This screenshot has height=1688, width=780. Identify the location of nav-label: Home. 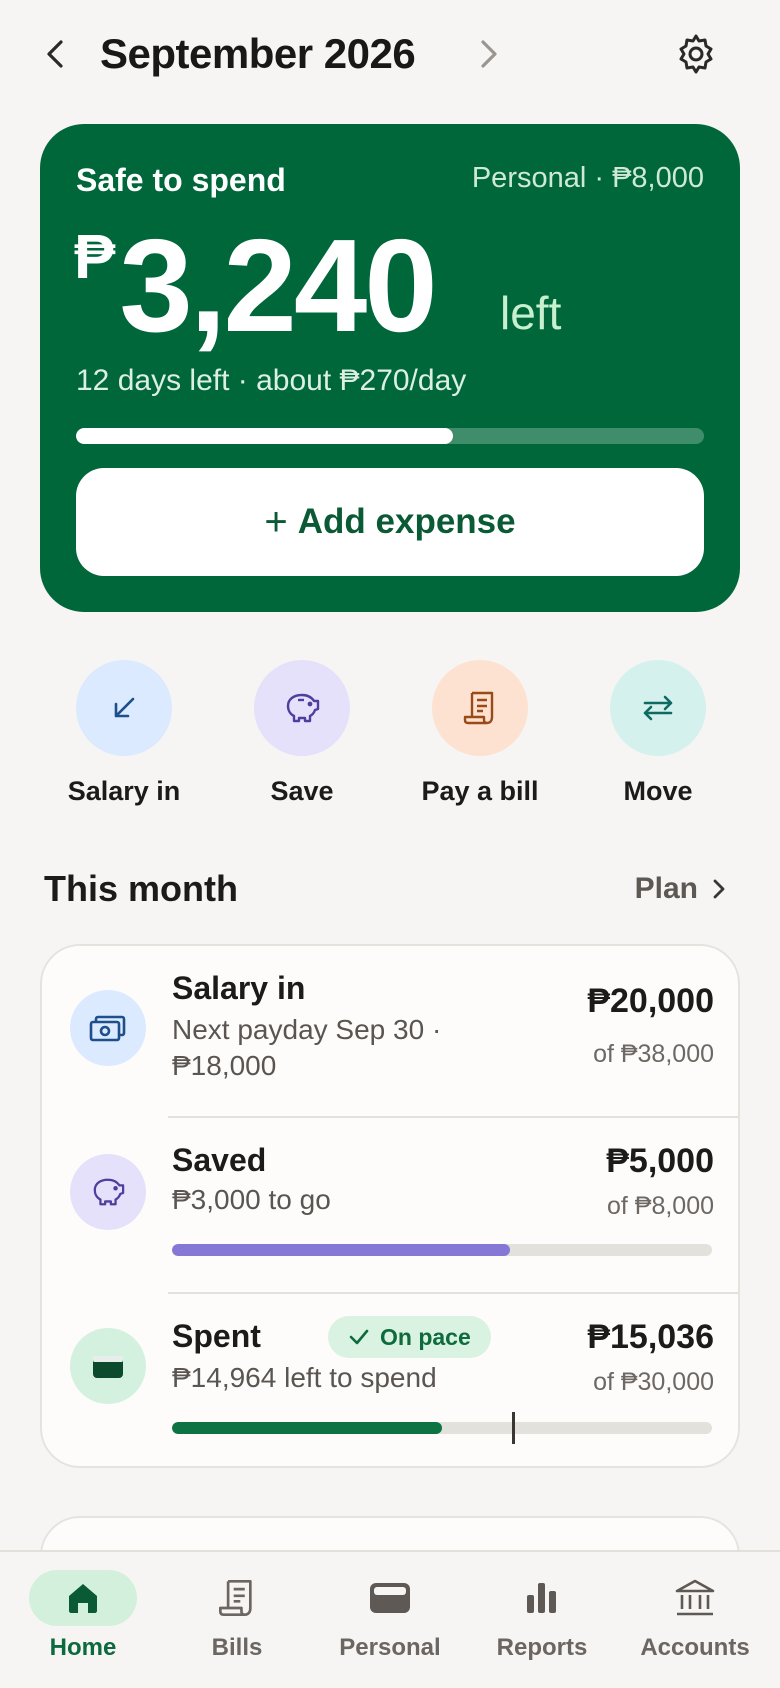
(83, 1647).